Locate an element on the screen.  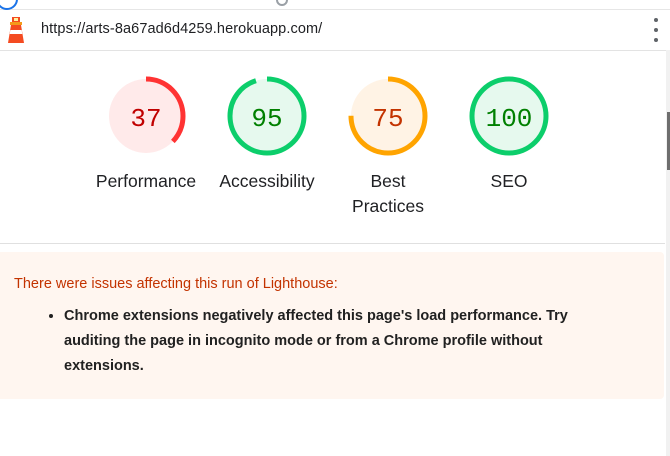
address-bar: https://arts-8a67ad6d4259.herokuapp.com/ is located at coordinates (335, 30).